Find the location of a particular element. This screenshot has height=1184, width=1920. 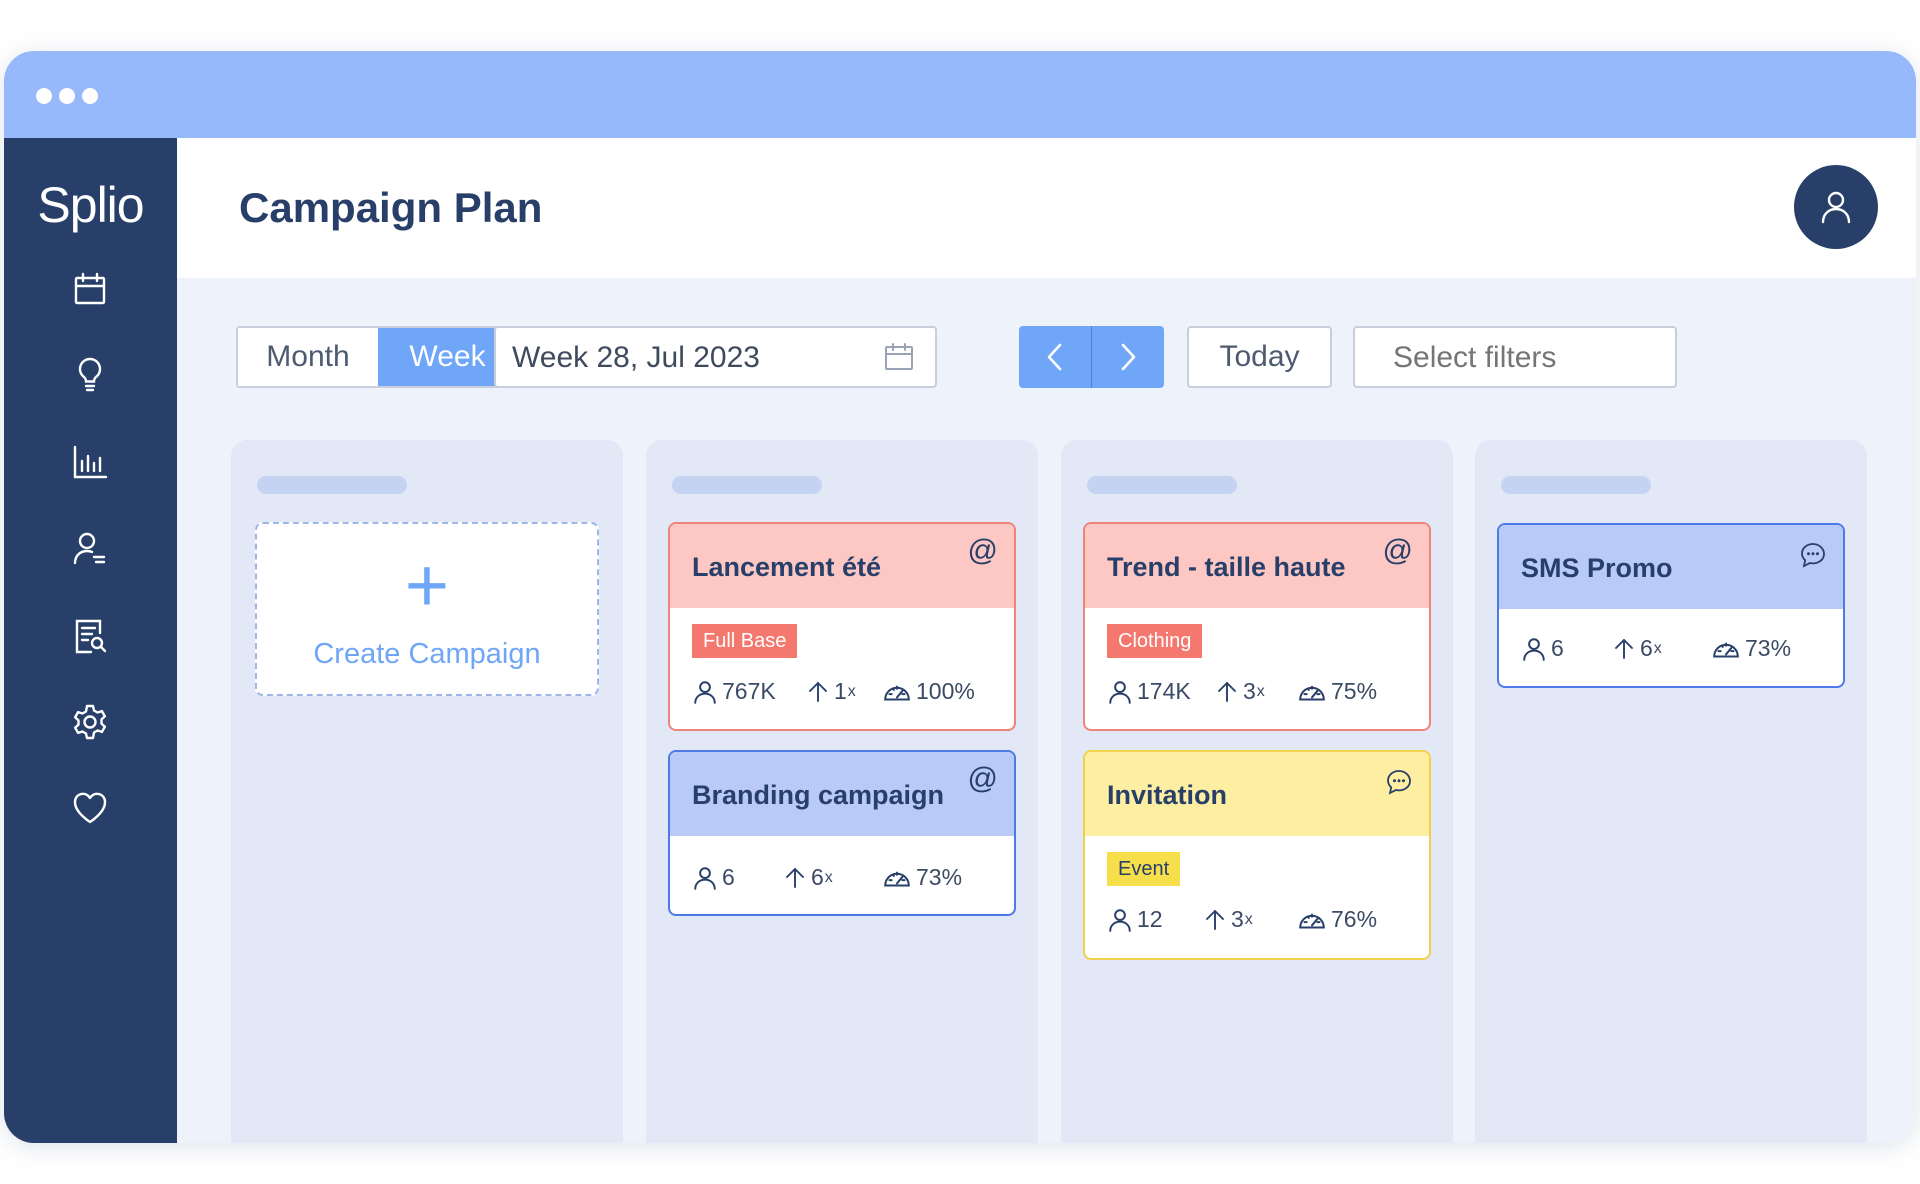

card-title: Trend - taille haute is located at coordinates (1226, 567).